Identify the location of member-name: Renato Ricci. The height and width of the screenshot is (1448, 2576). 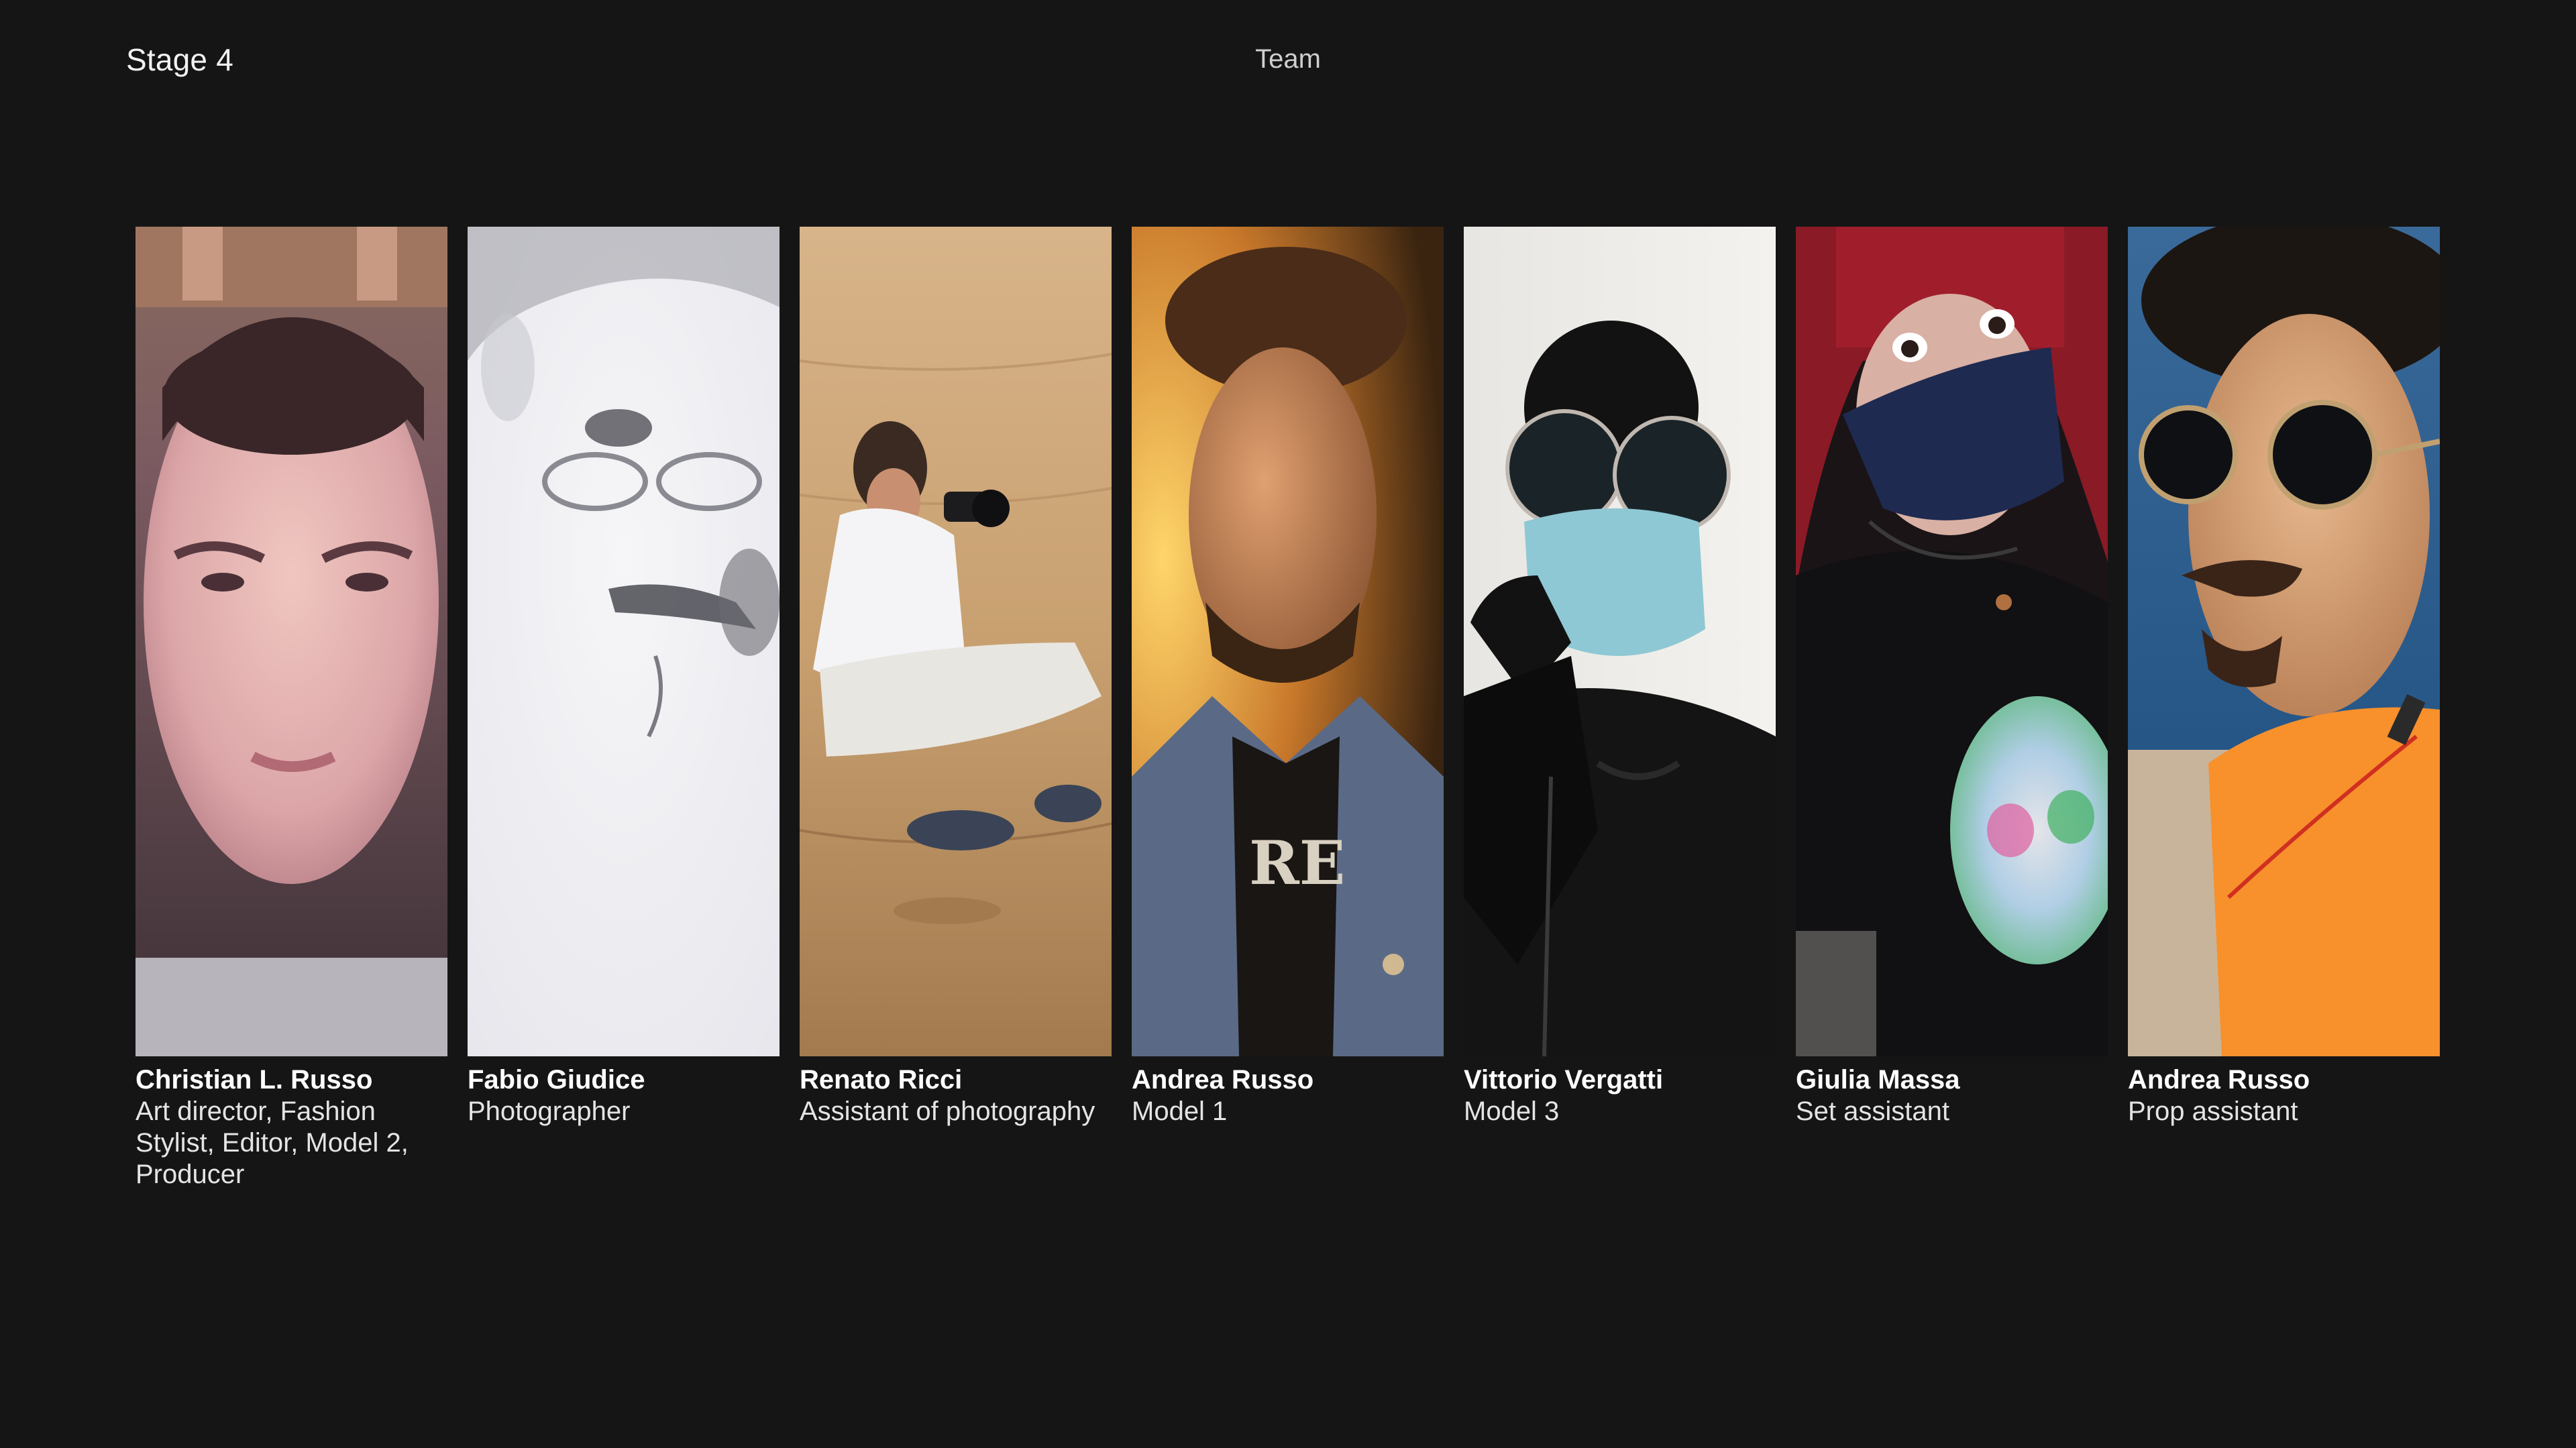
(881, 1080).